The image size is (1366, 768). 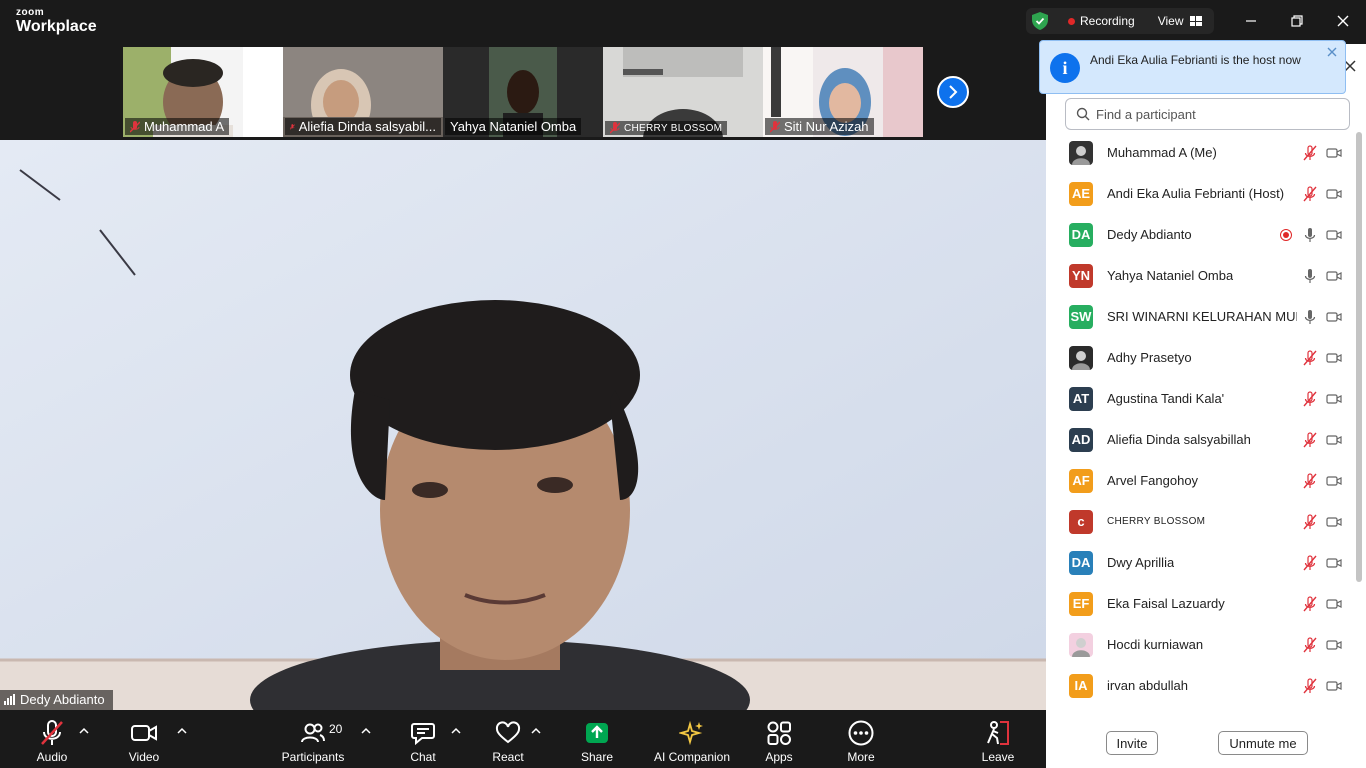 I want to click on participant-row: IA irvan abdullah, so click(x=1201, y=685).